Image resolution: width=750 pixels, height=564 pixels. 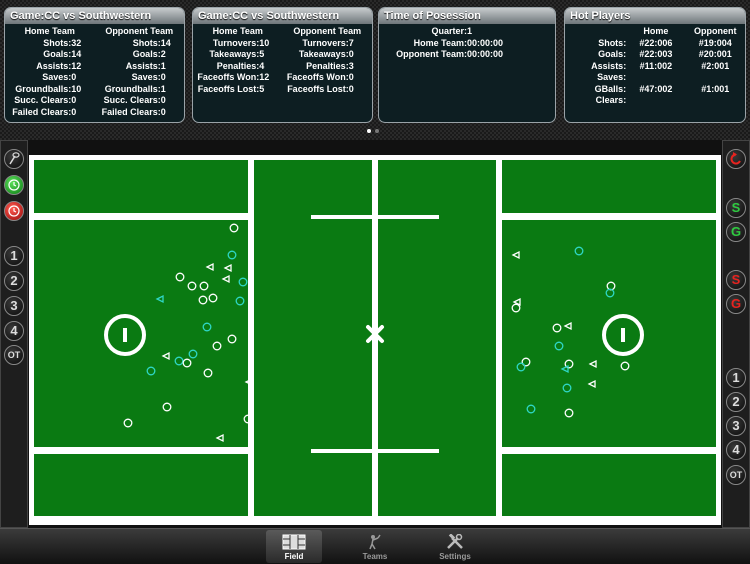 What do you see at coordinates (94, 101) in the screenshot?
I see `stat-row: Succ. Clears: 0 Succ. Clears: 0` at bounding box center [94, 101].